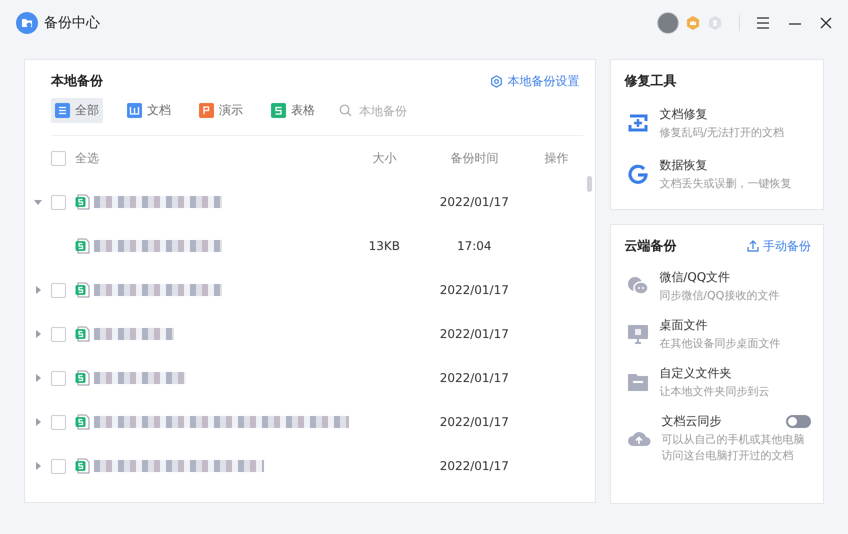 This screenshot has width=848, height=534. I want to click on list-icon, so click(62, 110).